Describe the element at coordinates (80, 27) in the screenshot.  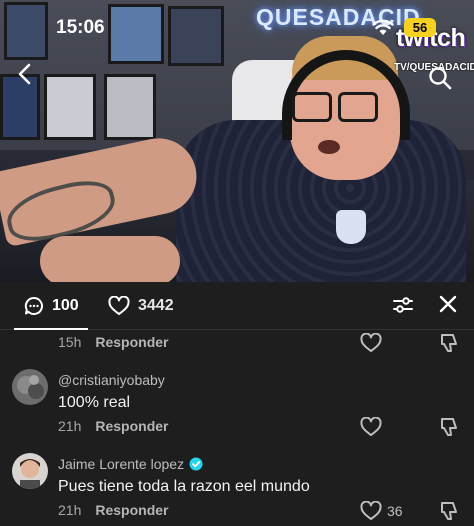
I see `status-time: 15:06` at that location.